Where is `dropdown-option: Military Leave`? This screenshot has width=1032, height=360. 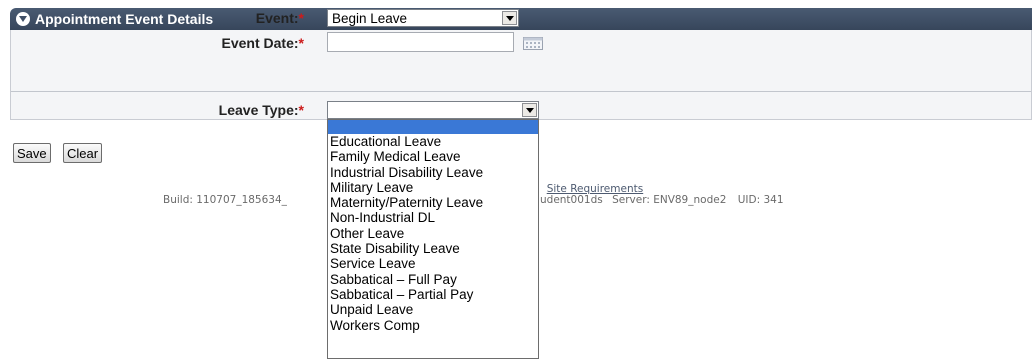 dropdown-option: Military Leave is located at coordinates (433, 187).